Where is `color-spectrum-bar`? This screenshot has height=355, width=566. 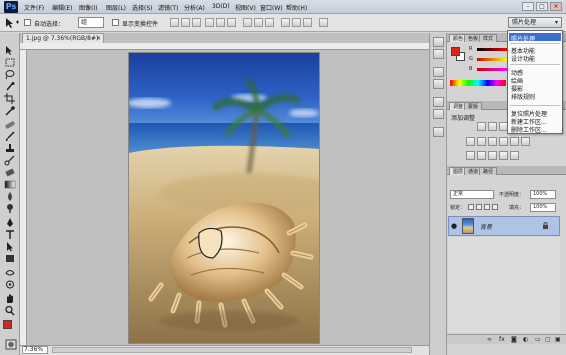
color-spectrum-bar is located at coordinates (478, 83).